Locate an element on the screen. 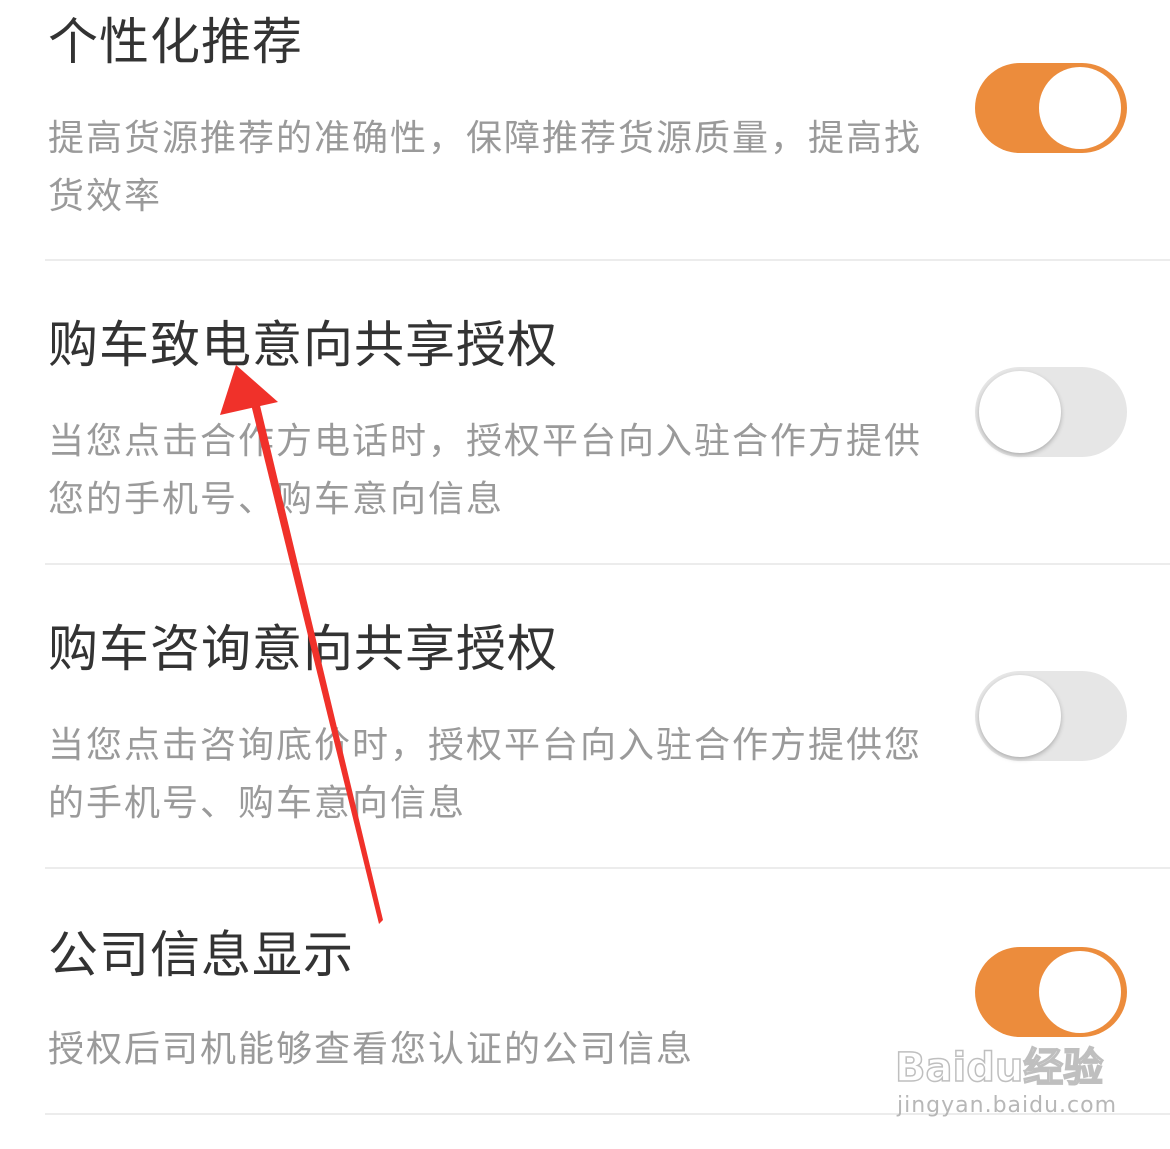 Image resolution: width=1170 pixels, height=1149 pixels. consult-intent-sharing-toggle is located at coordinates (1051, 716).